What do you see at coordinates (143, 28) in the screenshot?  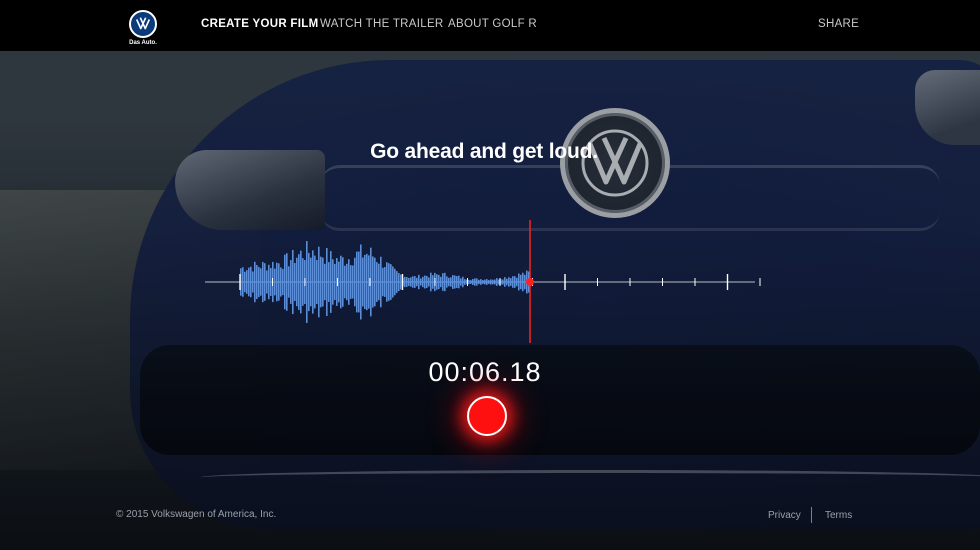 I see `vw-logo: Das Auto.` at bounding box center [143, 28].